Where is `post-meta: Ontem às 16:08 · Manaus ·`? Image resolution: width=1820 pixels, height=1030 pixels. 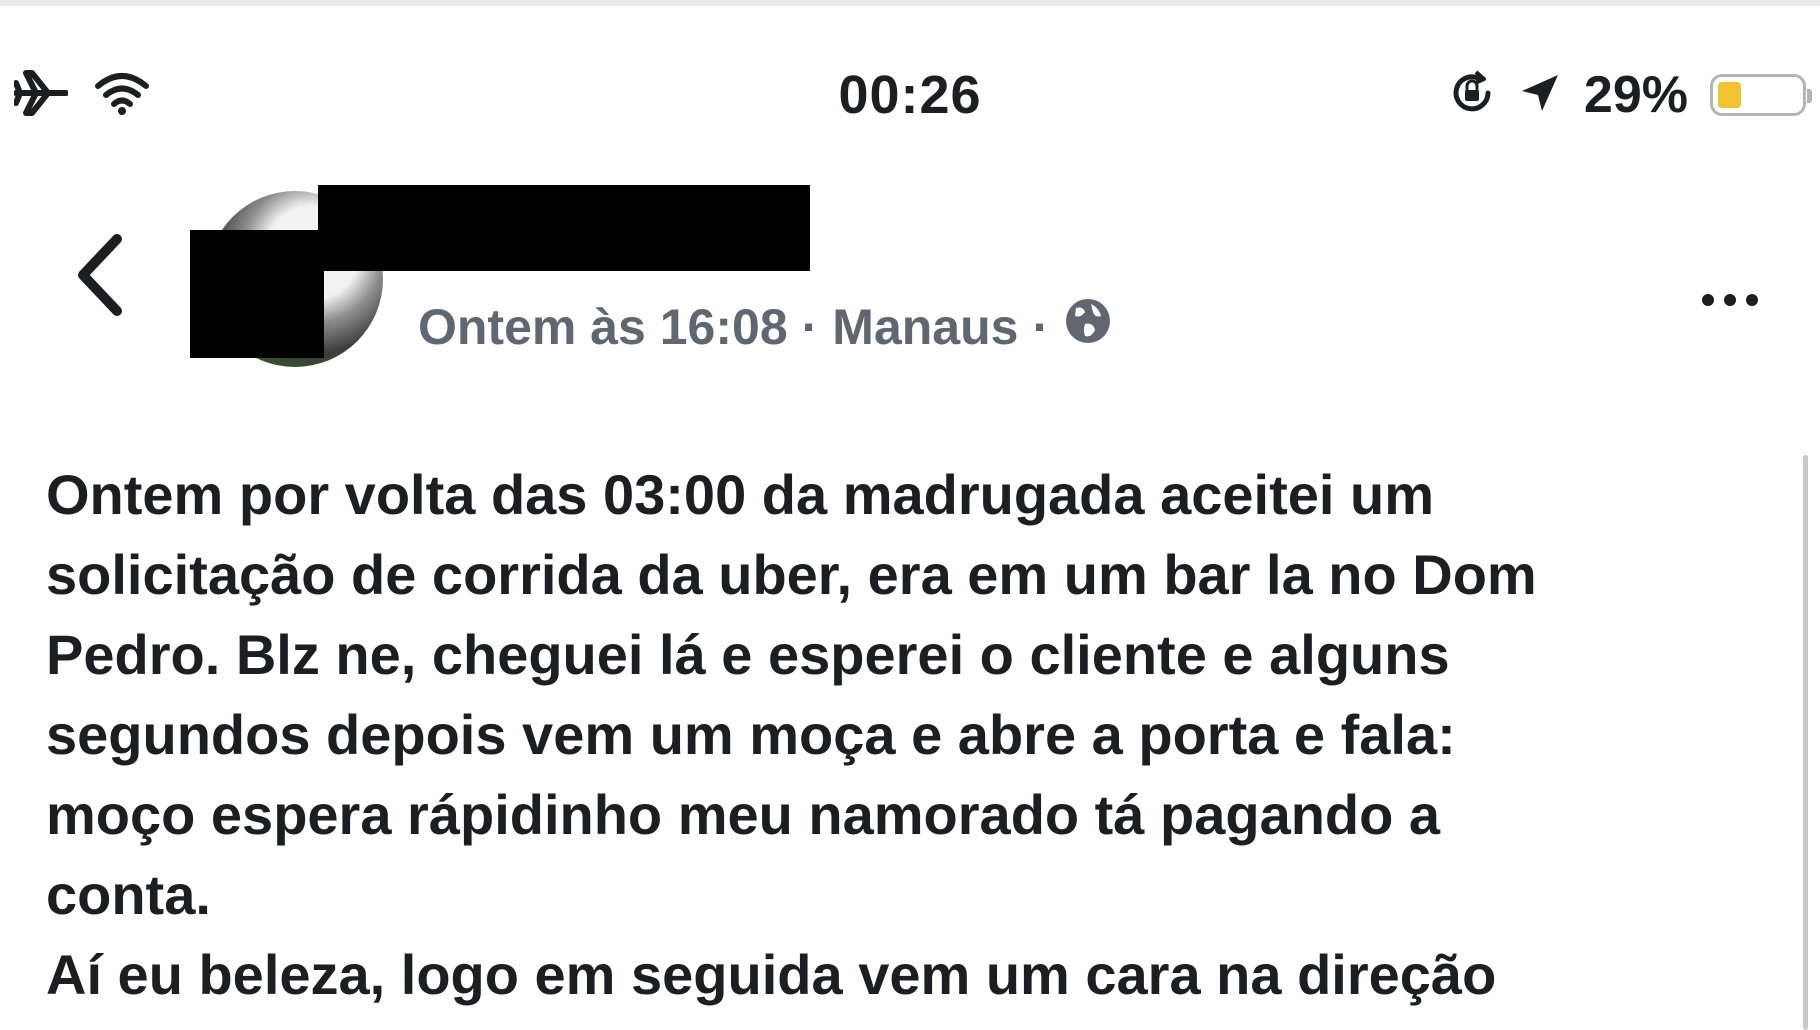 post-meta: Ontem às 16:08 · Manaus · is located at coordinates (765, 327).